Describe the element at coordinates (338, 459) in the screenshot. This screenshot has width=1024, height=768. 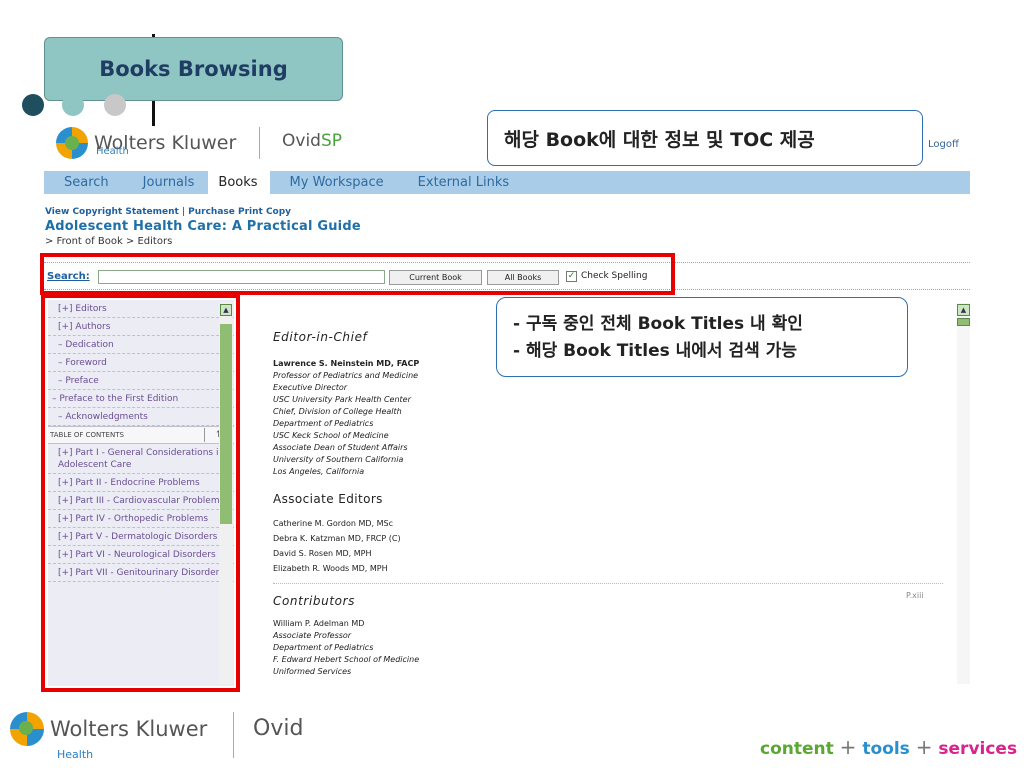
I see `detail-line: University of Southern California` at that location.